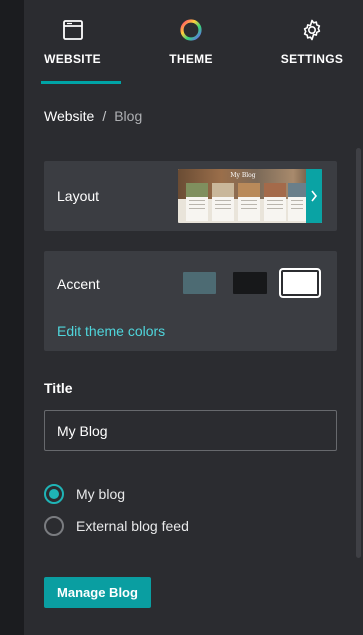 The height and width of the screenshot is (635, 363). Describe the element at coordinates (58, 388) in the screenshot. I see `title-field-label: Title` at that location.